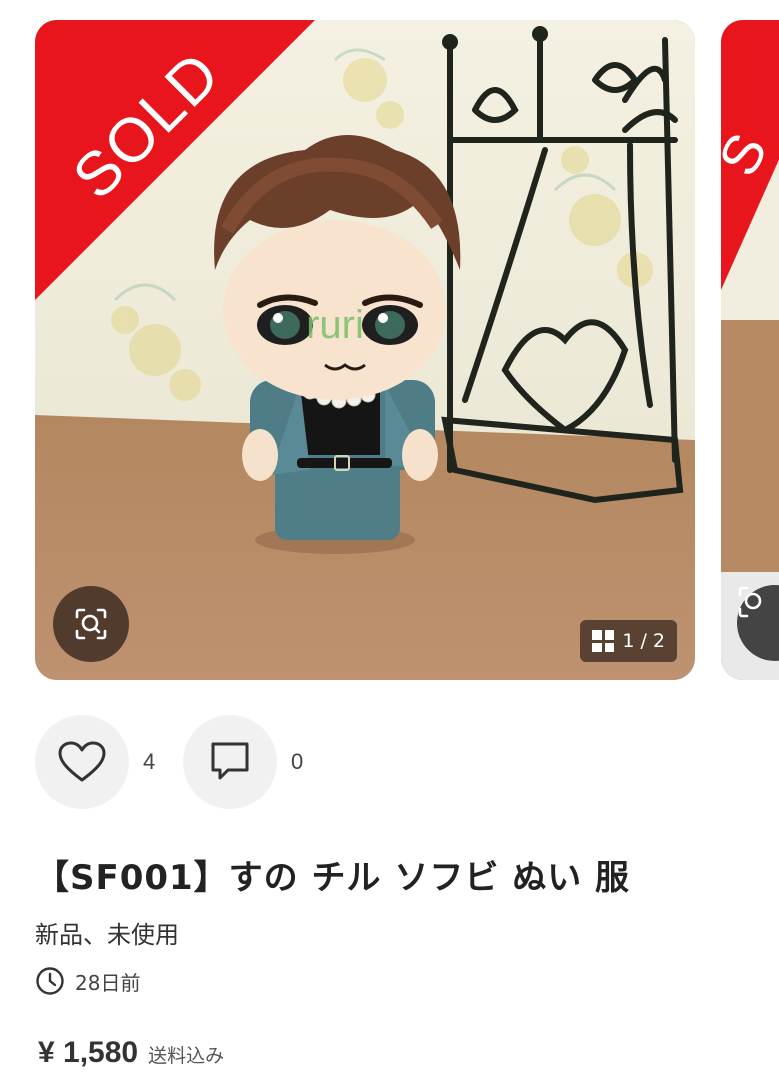 The image size is (779, 1080). I want to click on image-search-button, so click(91, 624).